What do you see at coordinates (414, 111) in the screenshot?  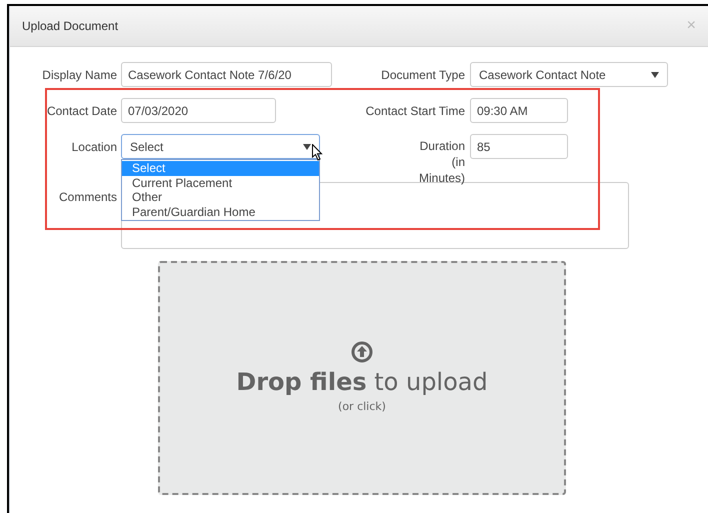 I see `field-label: Contact Start Time` at bounding box center [414, 111].